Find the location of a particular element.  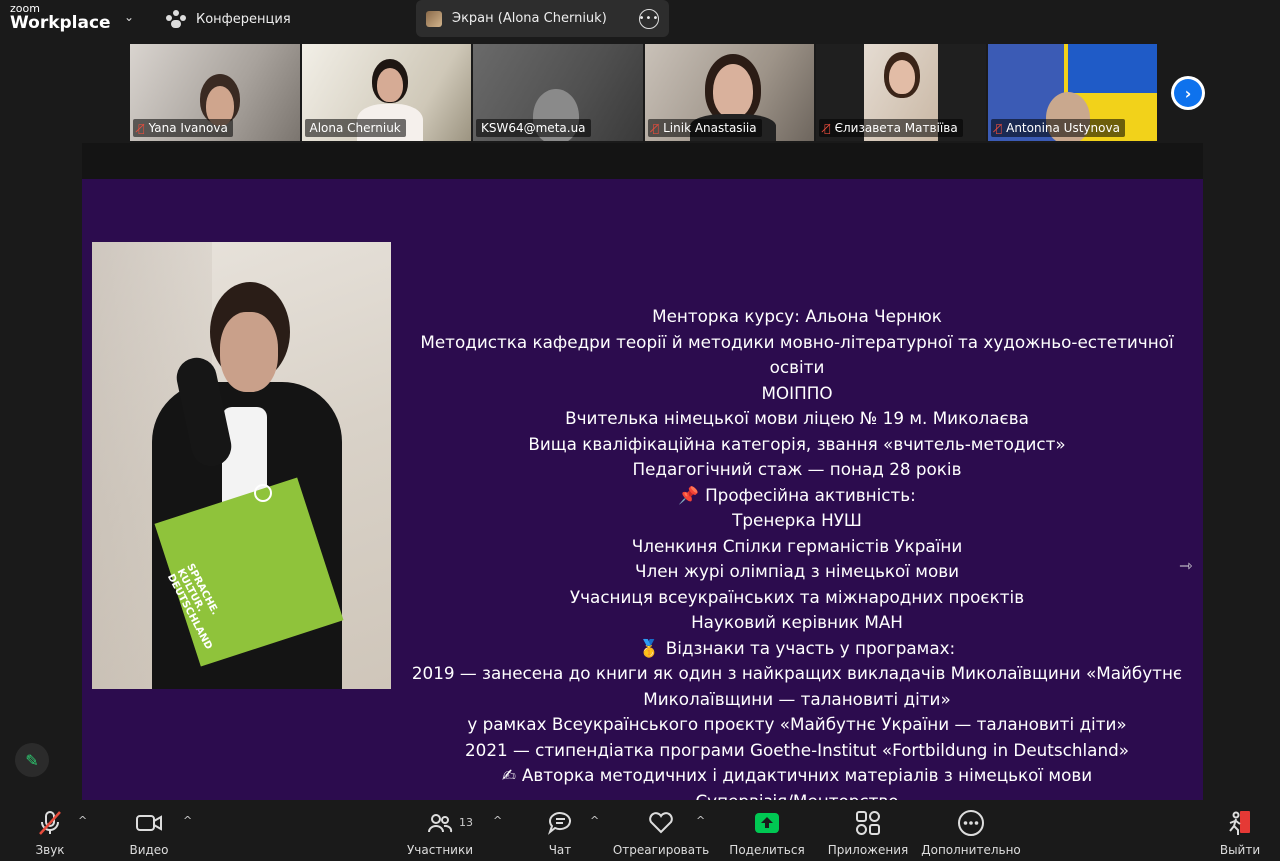

participant-tile: KSW64@meta.ua is located at coordinates (558, 92).